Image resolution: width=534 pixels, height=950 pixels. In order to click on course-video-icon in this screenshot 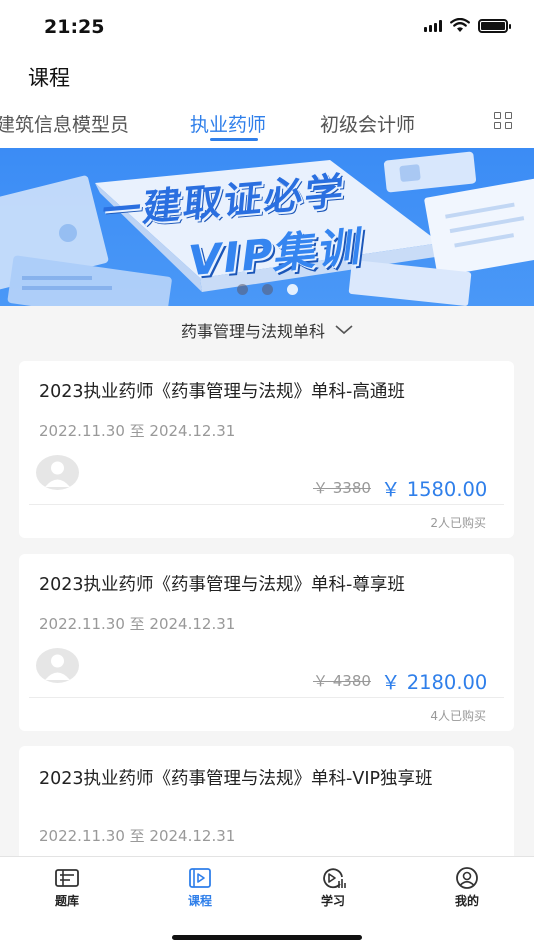, I will do `click(200, 878)`.